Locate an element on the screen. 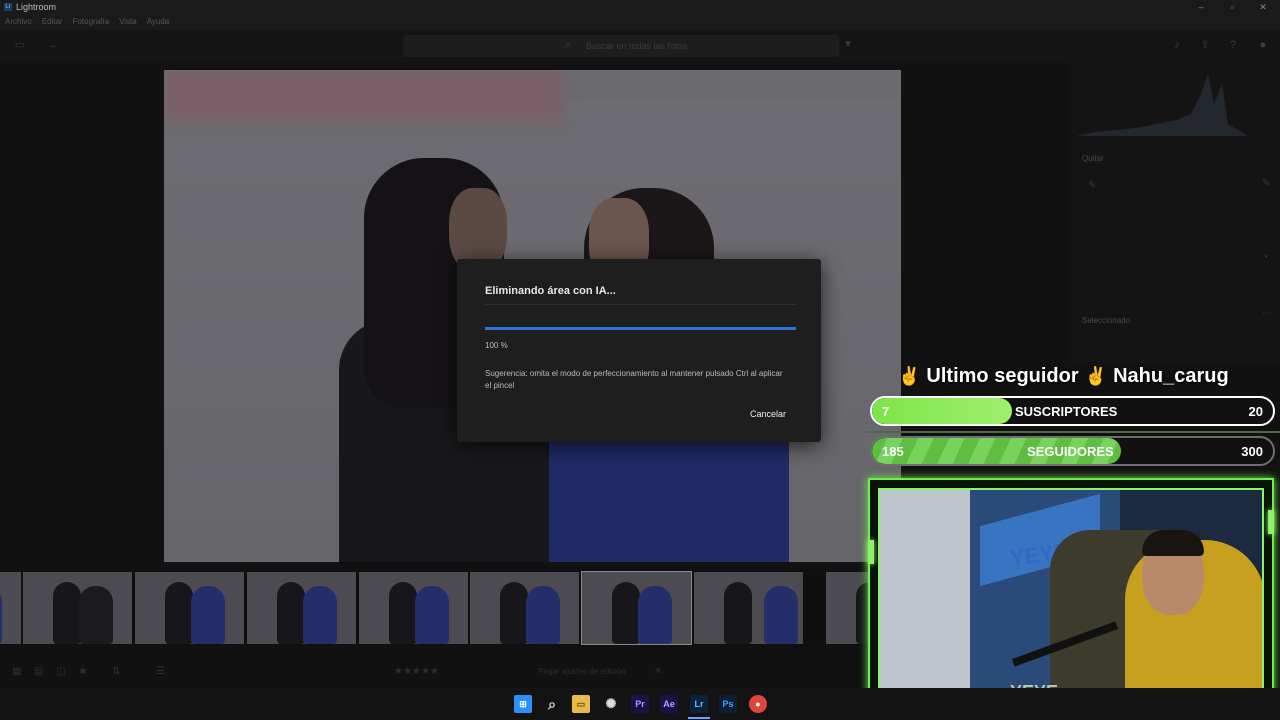 Image resolution: width=1280 pixels, height=720 pixels. eraser-icon: ✎ is located at coordinates (1094, 186).